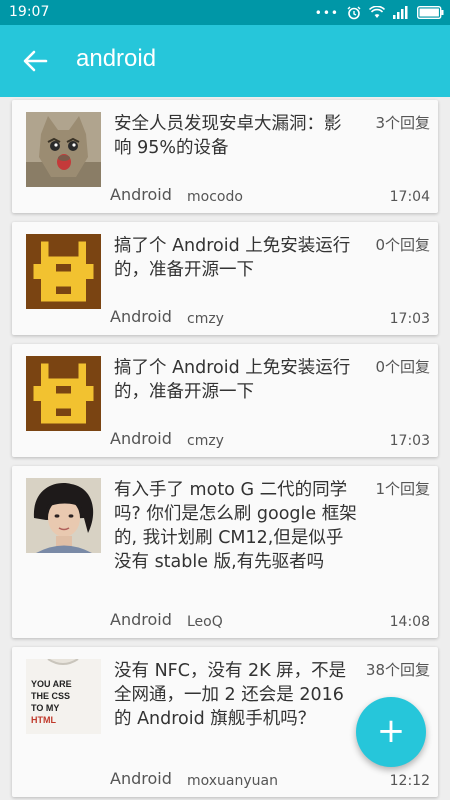 Image resolution: width=450 pixels, height=800 pixels. Describe the element at coordinates (430, 12) in the screenshot. I see `battery-icon` at that location.